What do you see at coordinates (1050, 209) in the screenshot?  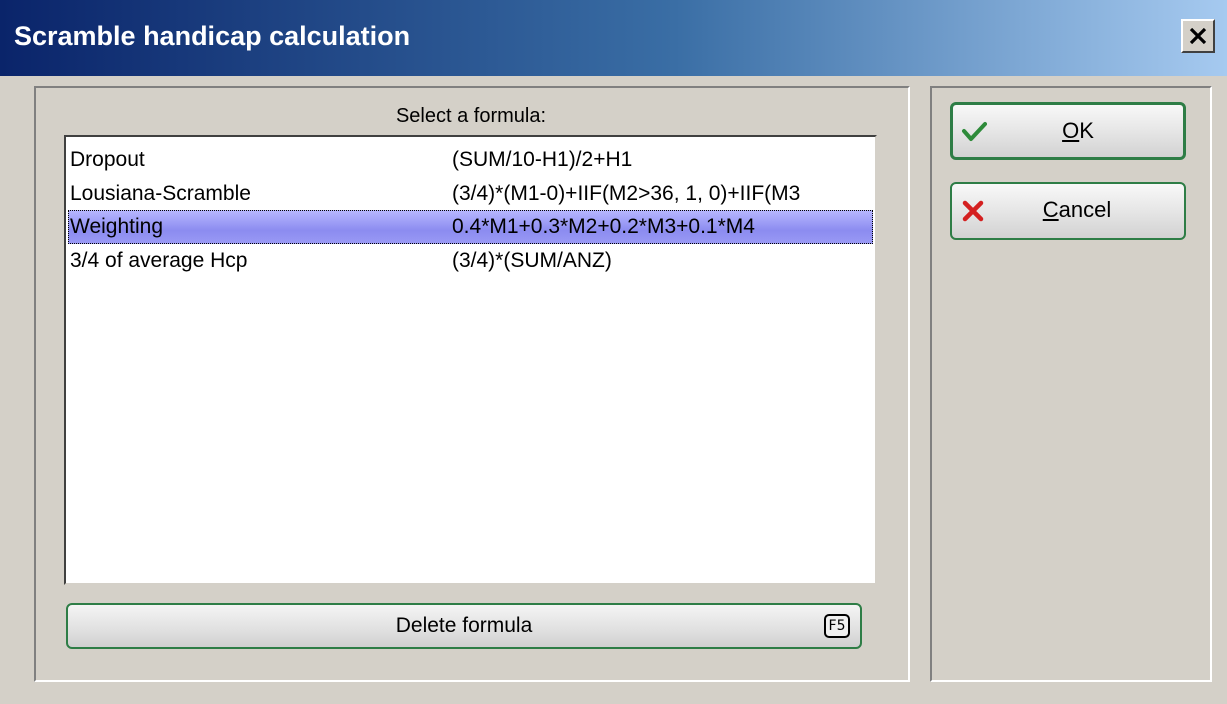 I see `cancel-mnemonic: C` at bounding box center [1050, 209].